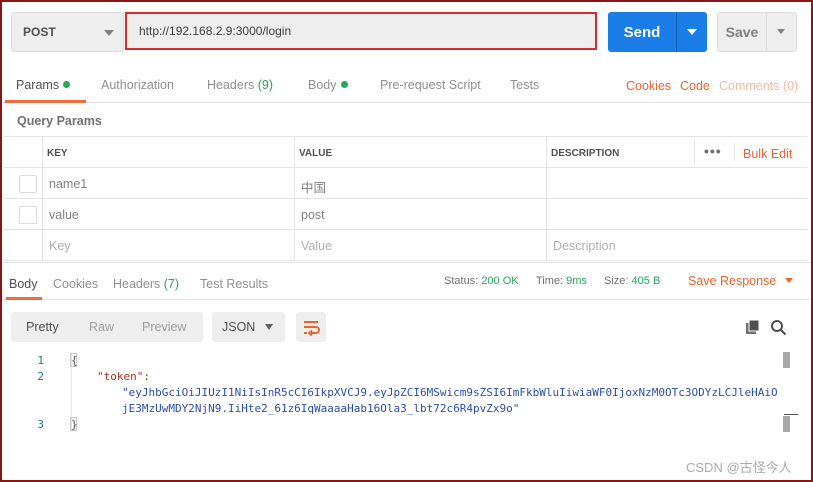 Image resolution: width=813 pixels, height=482 pixels. What do you see at coordinates (361, 31) in the screenshot?
I see `url-input: http://192.168.2.9:3000/login` at bounding box center [361, 31].